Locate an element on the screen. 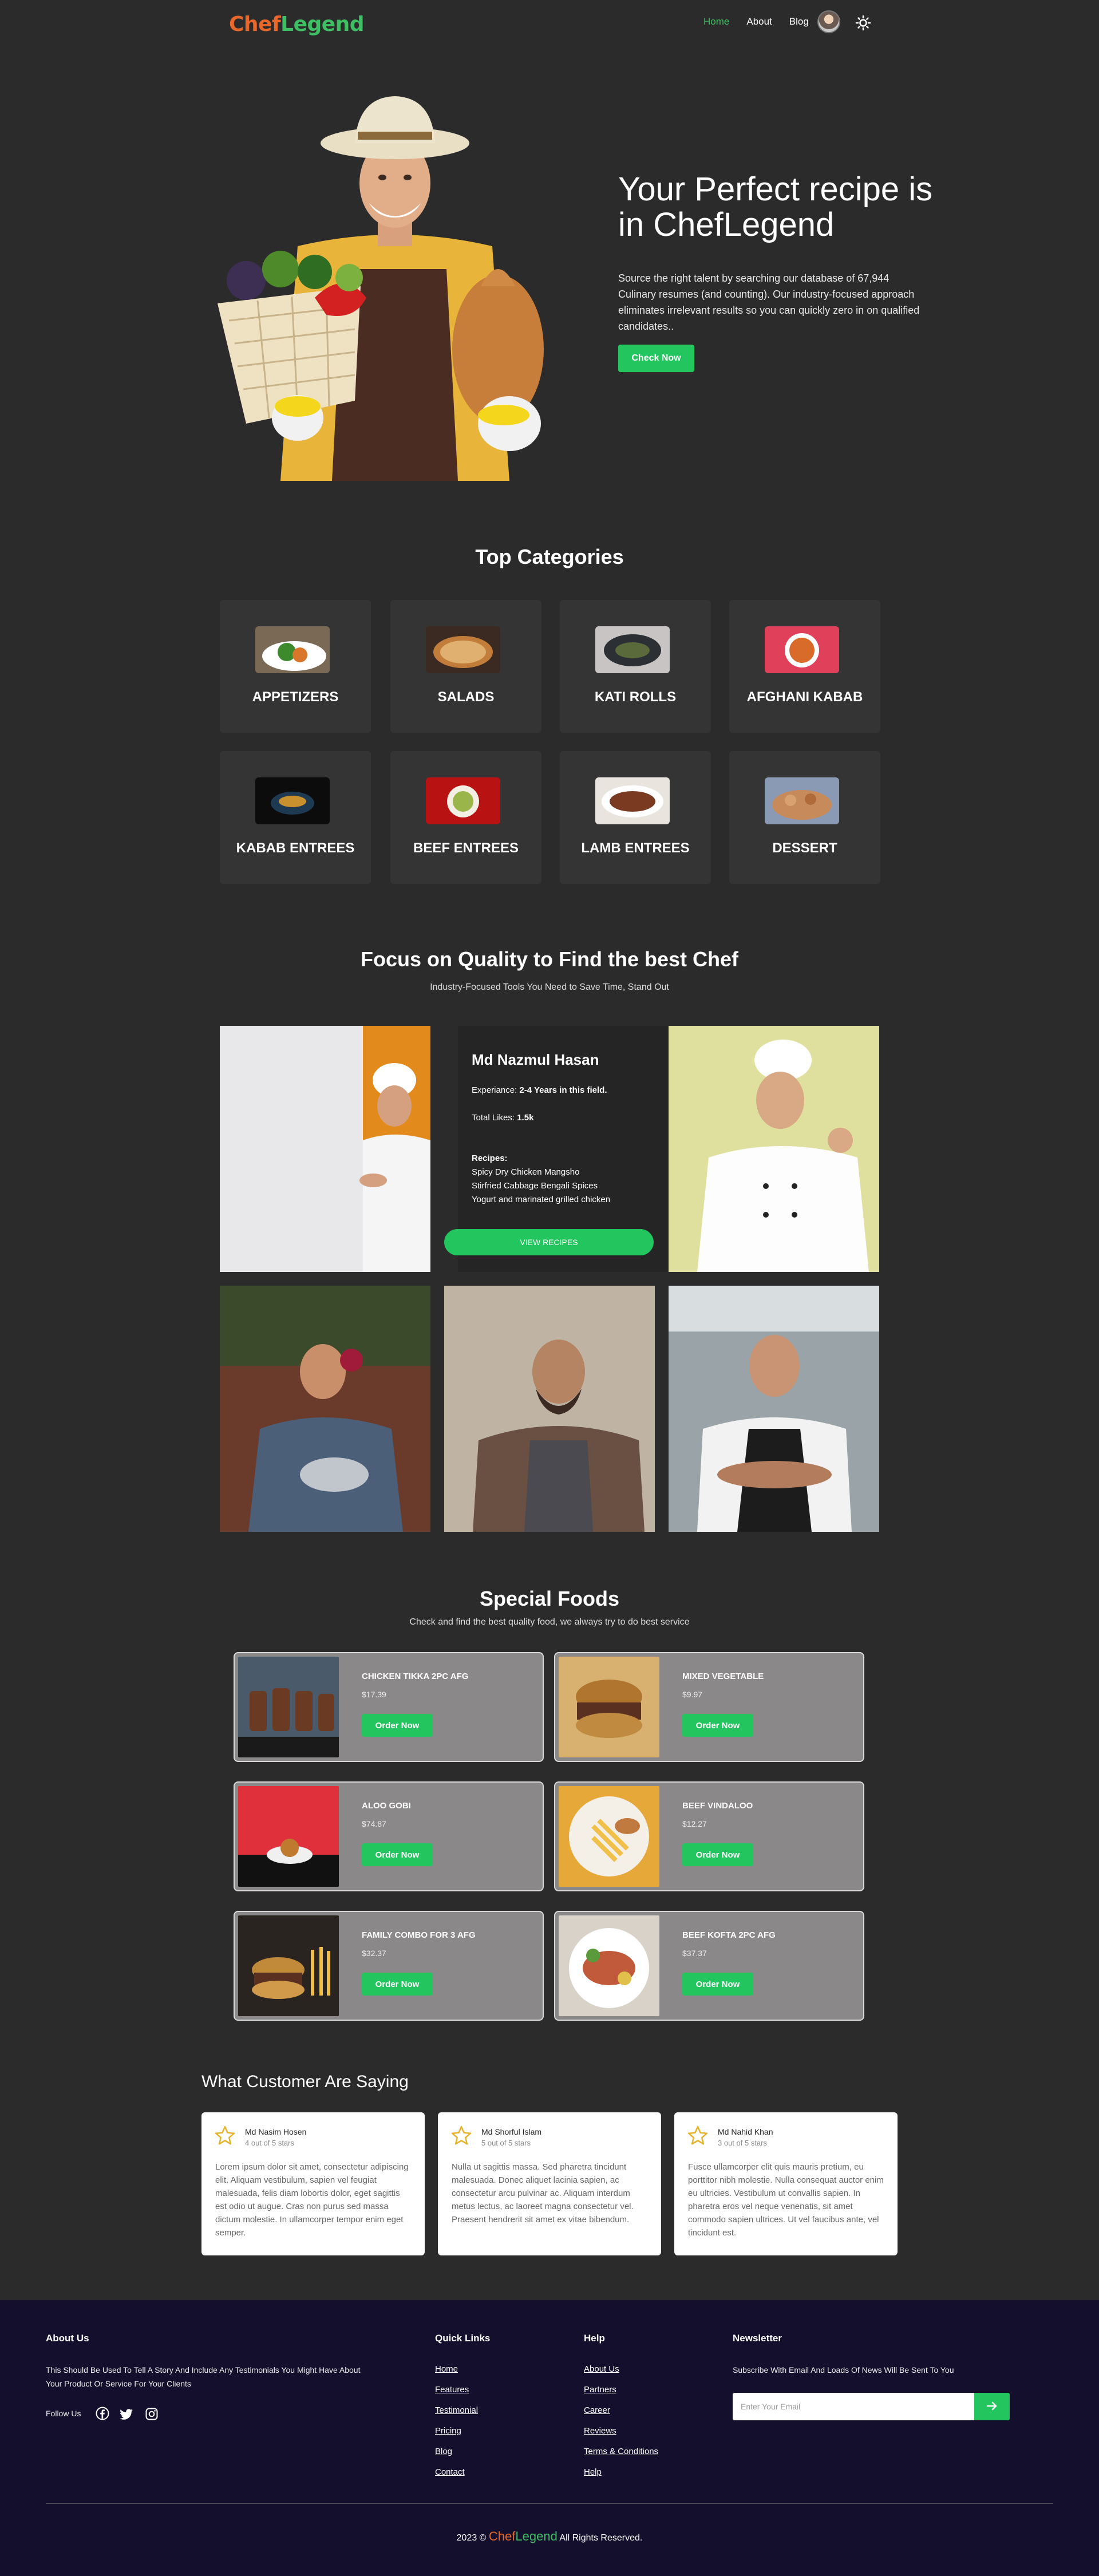 The height and width of the screenshot is (2576, 1099). newsletter-submit-button is located at coordinates (992, 2407).